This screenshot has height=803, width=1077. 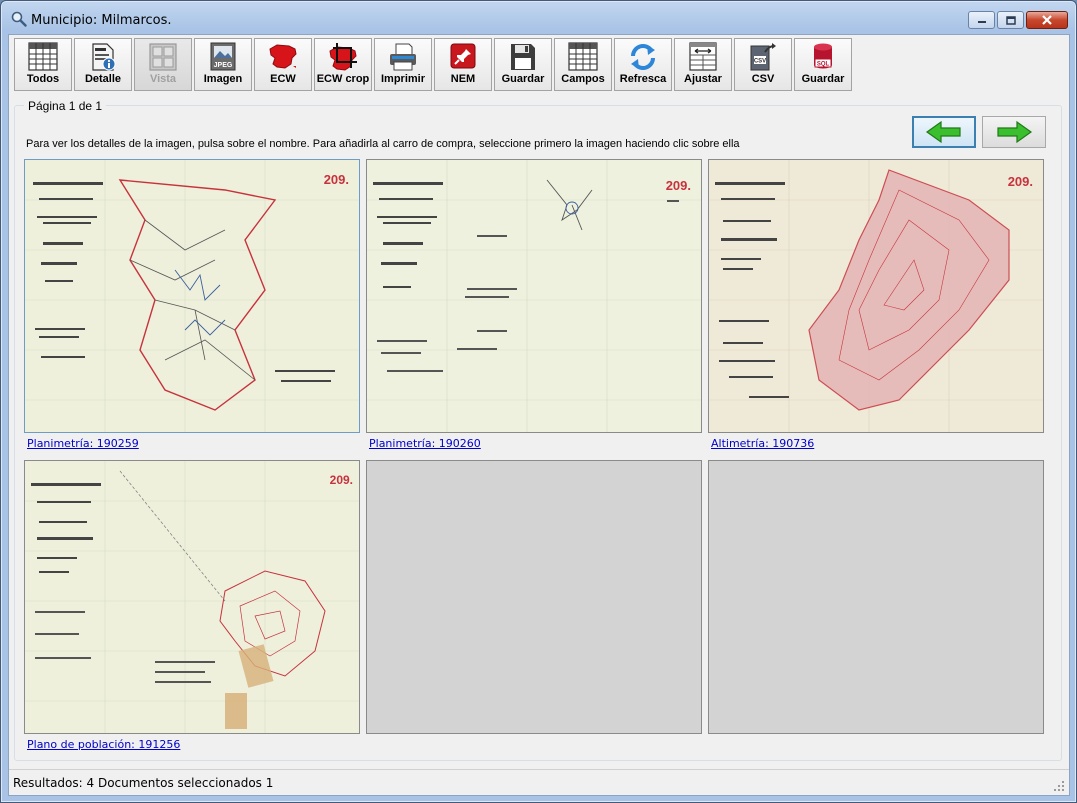 I want to click on imprimir-label: Imprimir, so click(x=402, y=79).